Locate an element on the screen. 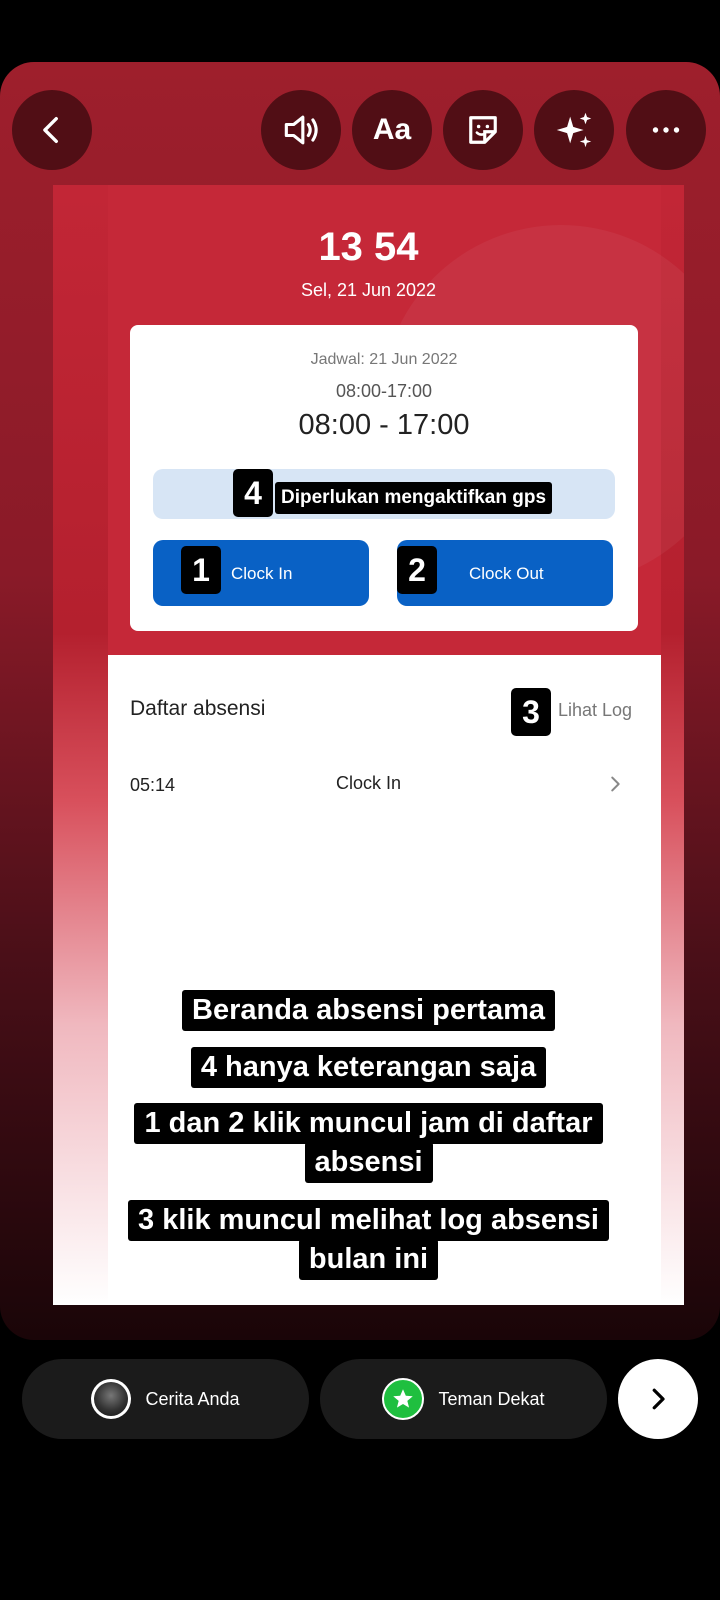  attendance-list-title: Daftar absensi is located at coordinates (198, 708).